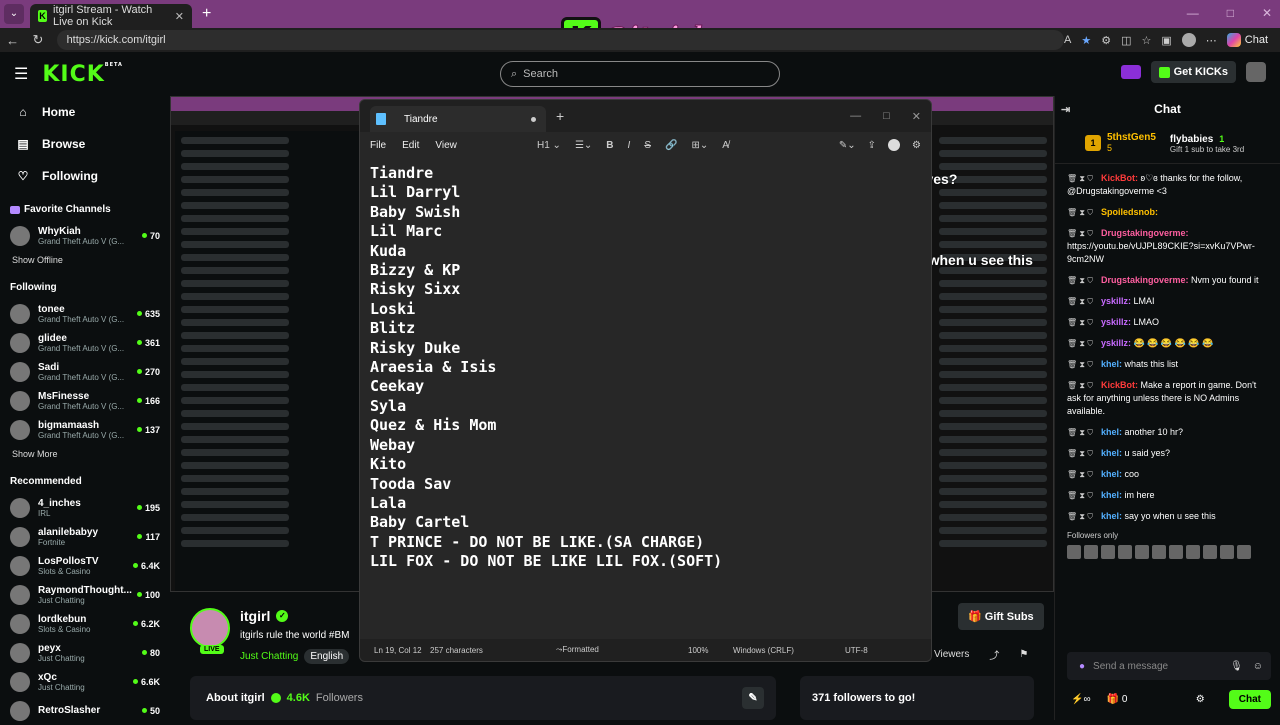 This screenshot has height=725, width=1280. Describe the element at coordinates (1067, 40) in the screenshot. I see `read-aloud-icon: A` at that location.